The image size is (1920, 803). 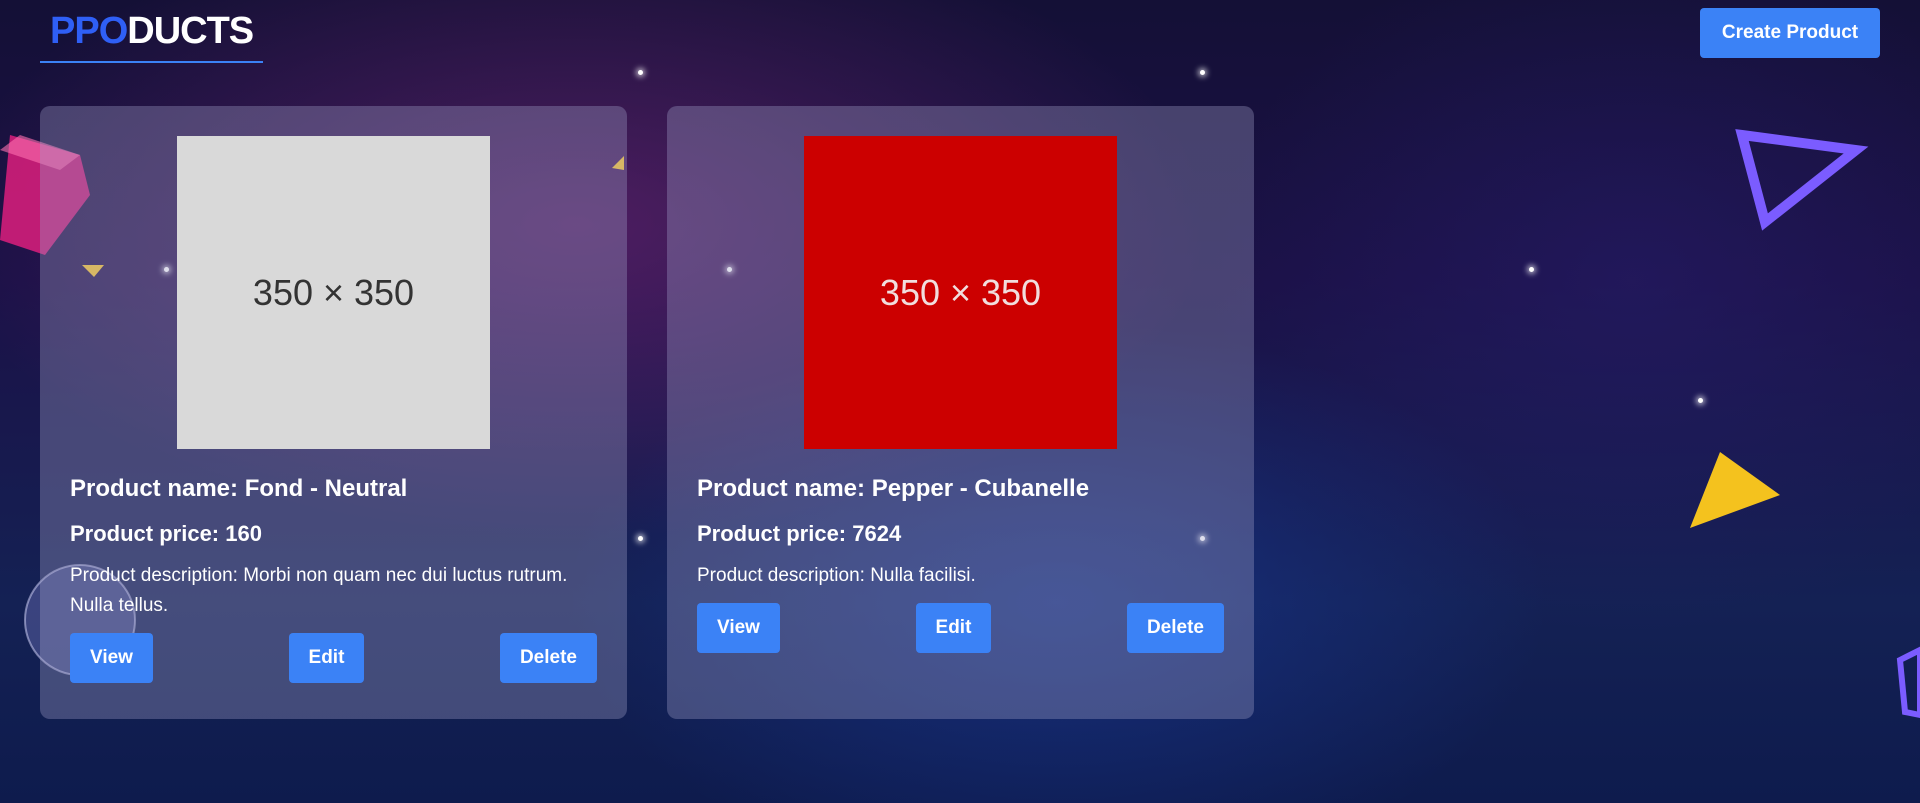 What do you see at coordinates (239, 488) in the screenshot?
I see `product-name: Product name: Fond - Neutral` at bounding box center [239, 488].